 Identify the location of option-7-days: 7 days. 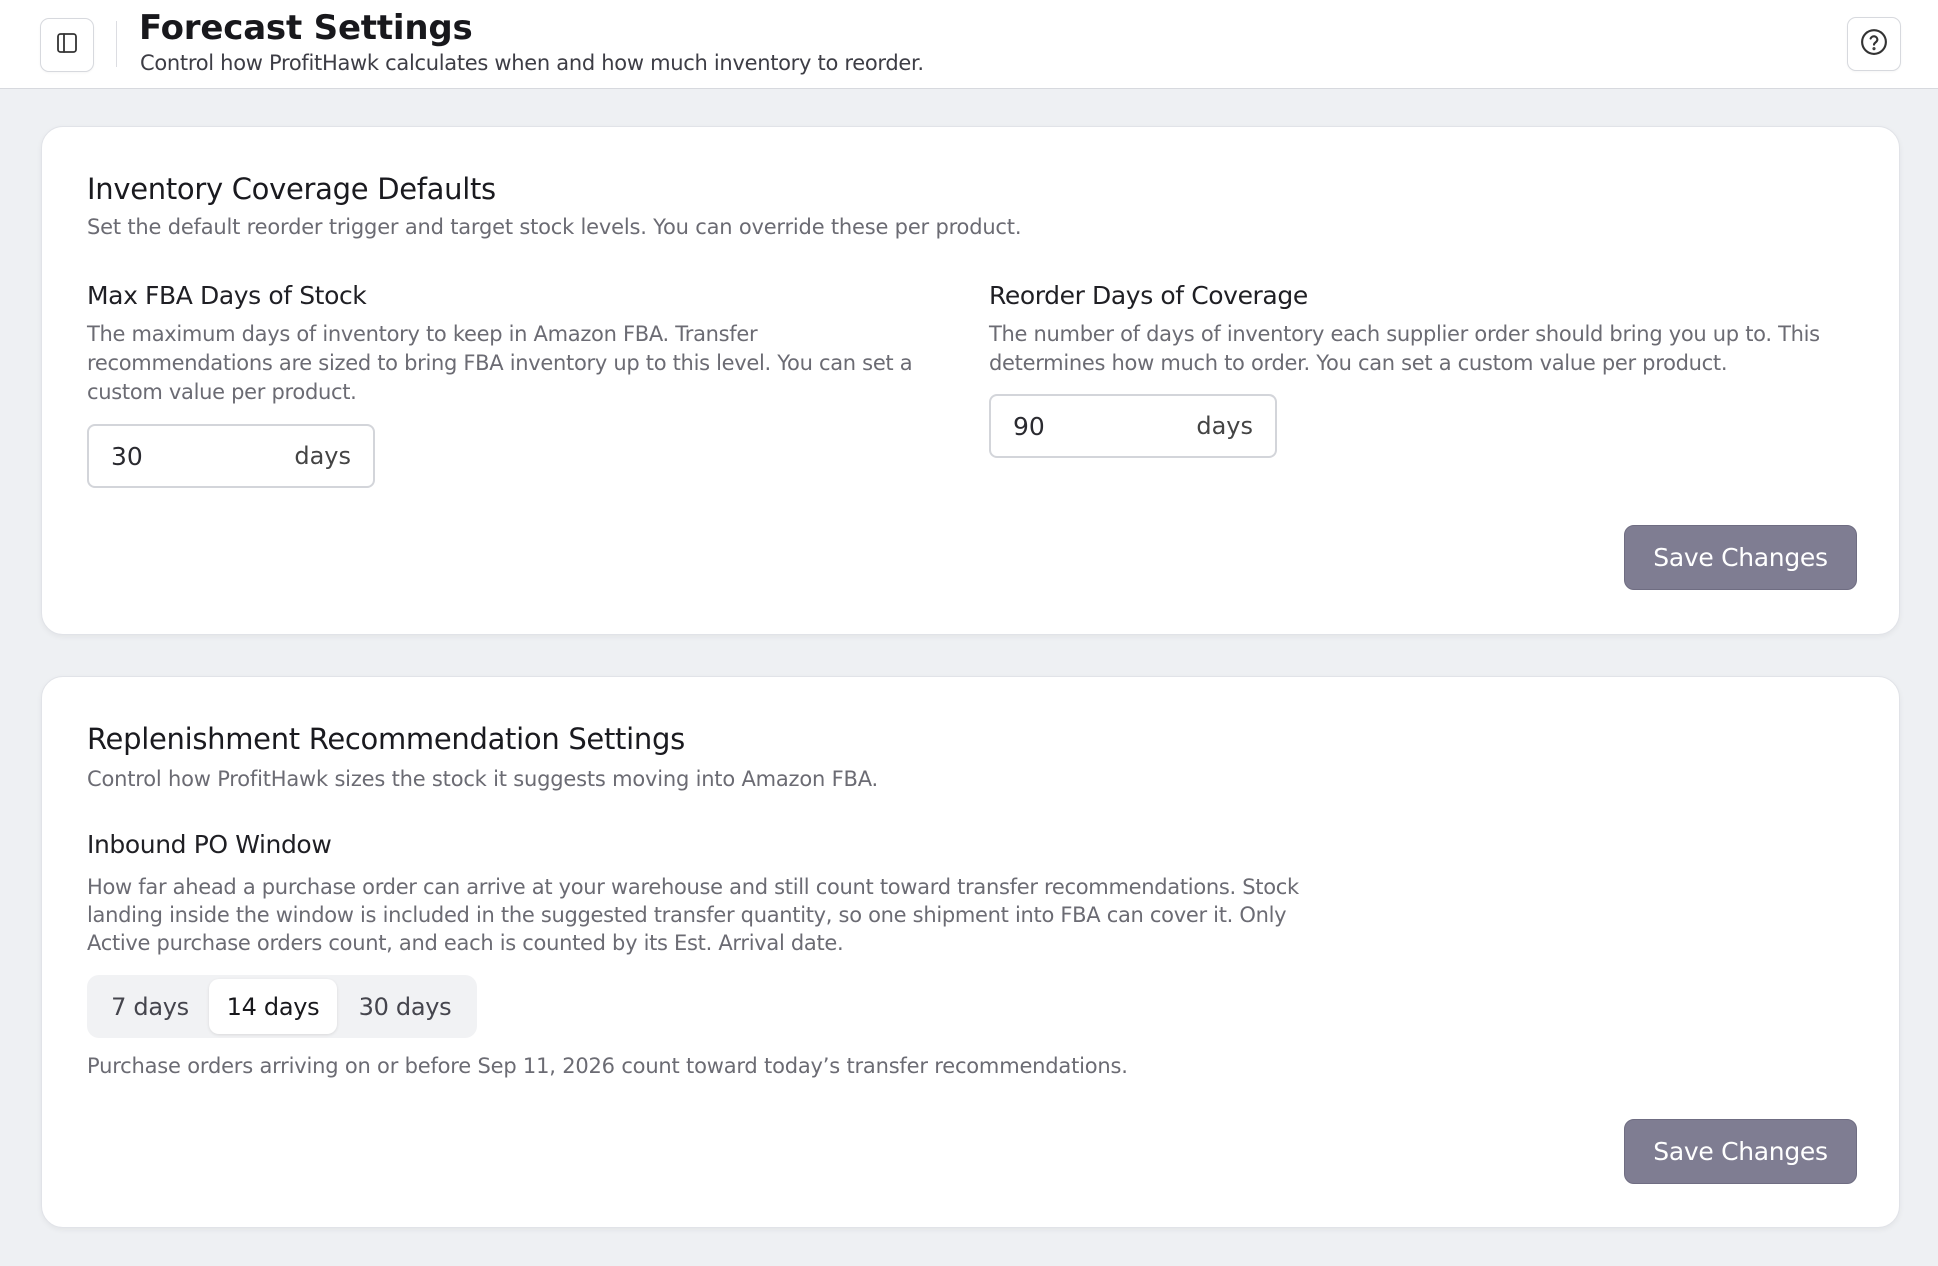
(150, 1006).